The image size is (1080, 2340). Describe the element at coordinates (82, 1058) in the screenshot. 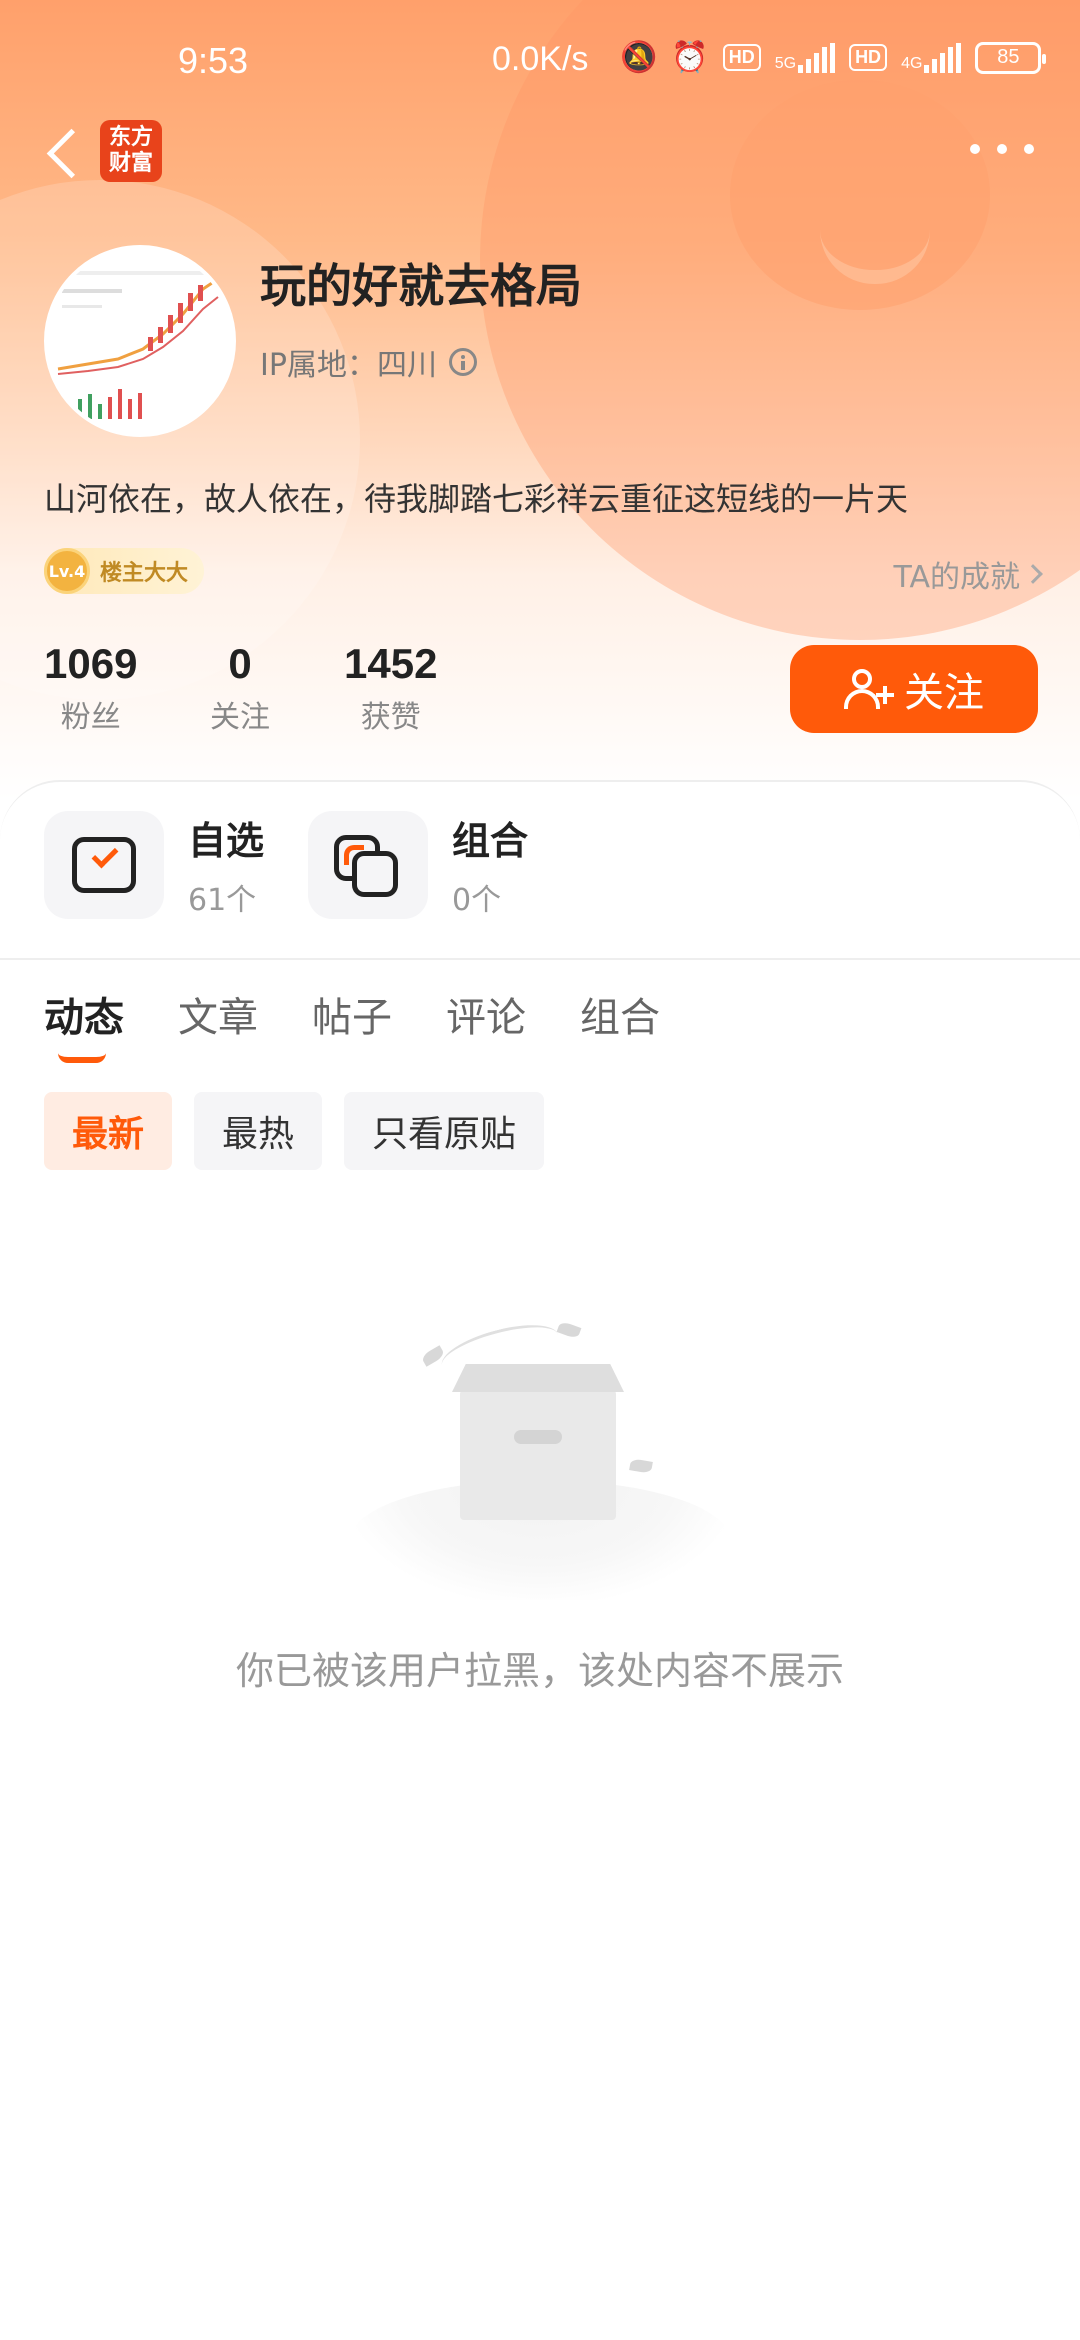

I see `active-tab-indicator` at that location.